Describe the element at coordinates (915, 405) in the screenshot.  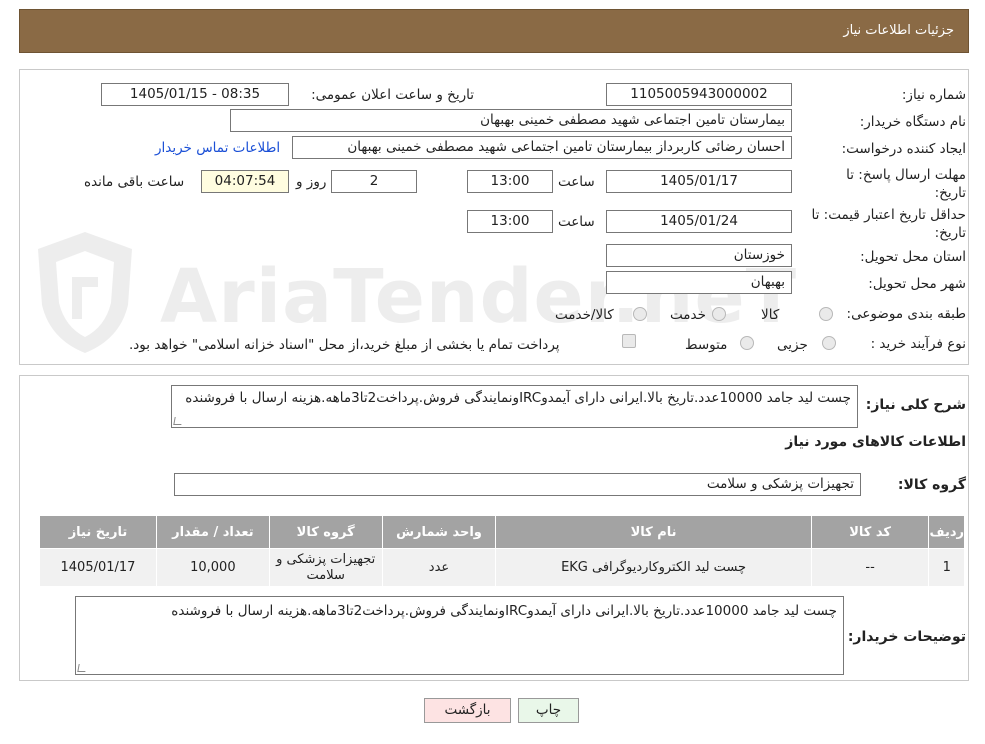
I see `description-label: شرح کلی نیاز:` at that location.